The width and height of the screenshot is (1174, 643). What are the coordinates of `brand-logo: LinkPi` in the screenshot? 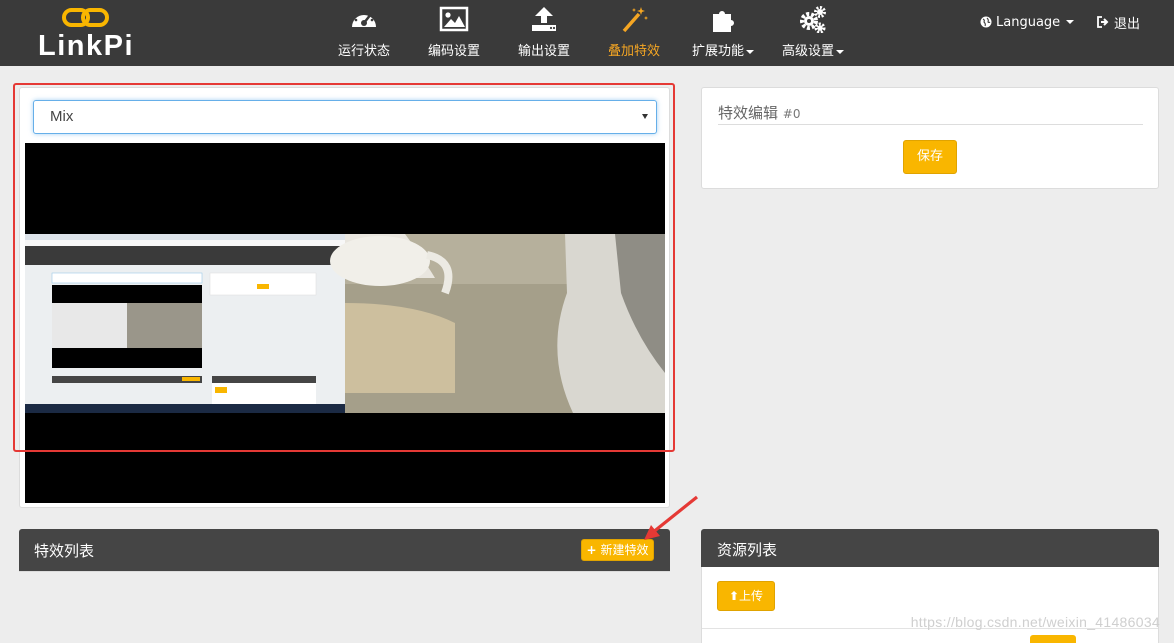 It's located at (86, 33).